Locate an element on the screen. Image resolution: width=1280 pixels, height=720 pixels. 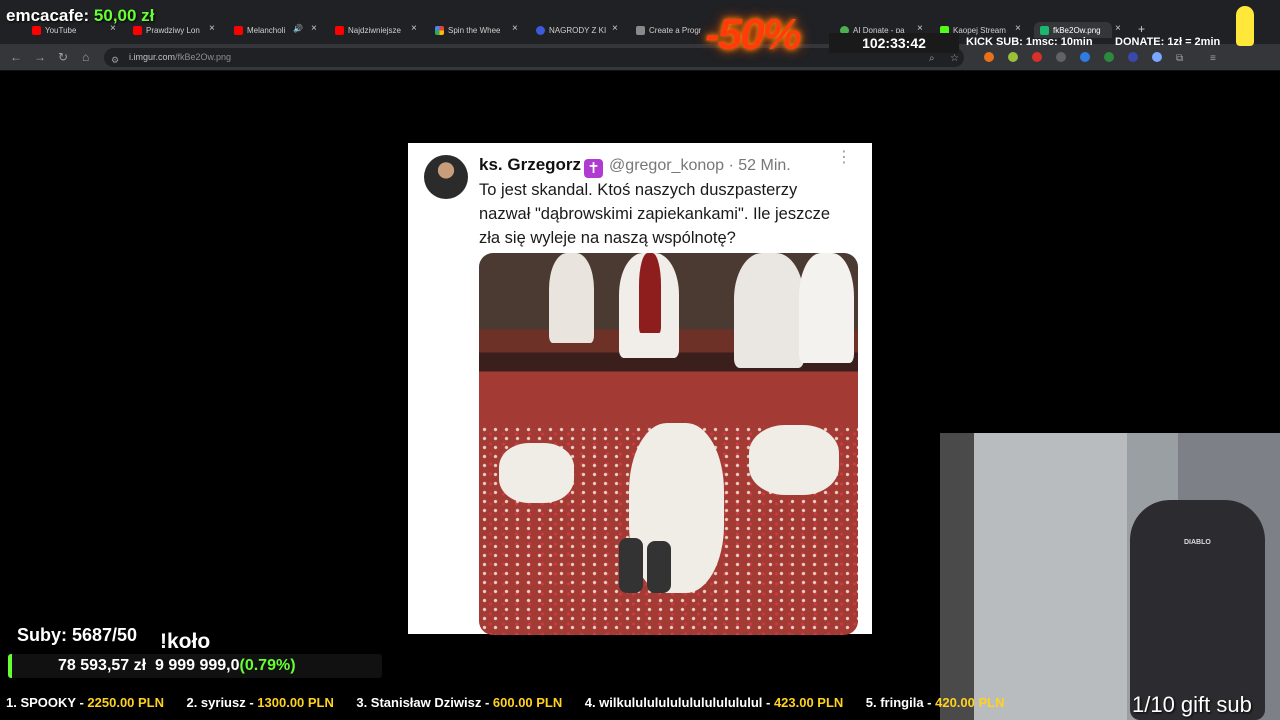
gift-sub-counter: 1/10 gift sub is located at coordinates (1192, 704).